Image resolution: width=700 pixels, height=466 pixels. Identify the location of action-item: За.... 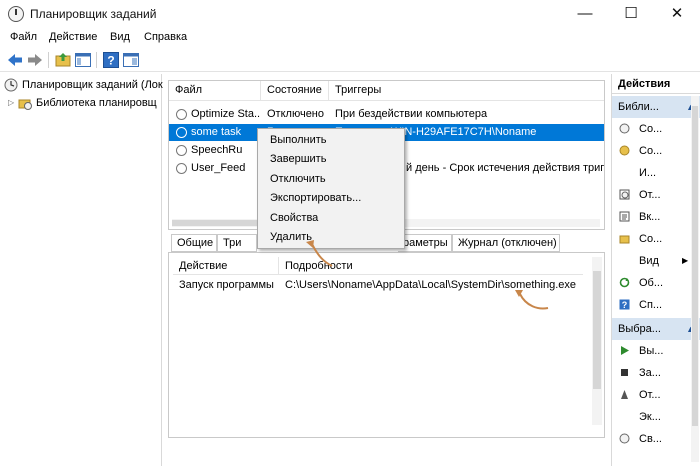
(656, 373).